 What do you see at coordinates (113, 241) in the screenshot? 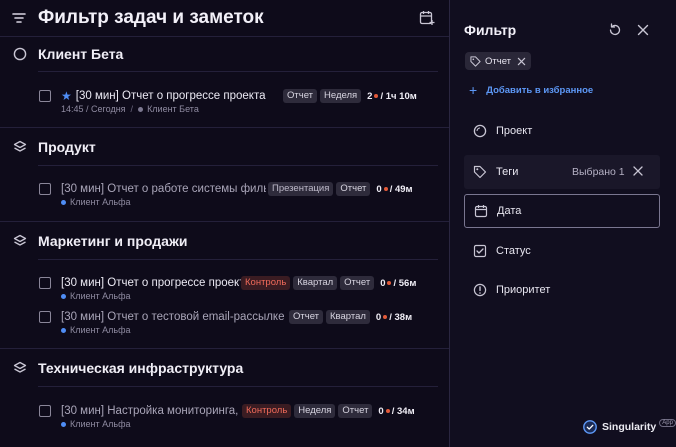
I see `group-title: Маркетинг и продажи` at bounding box center [113, 241].